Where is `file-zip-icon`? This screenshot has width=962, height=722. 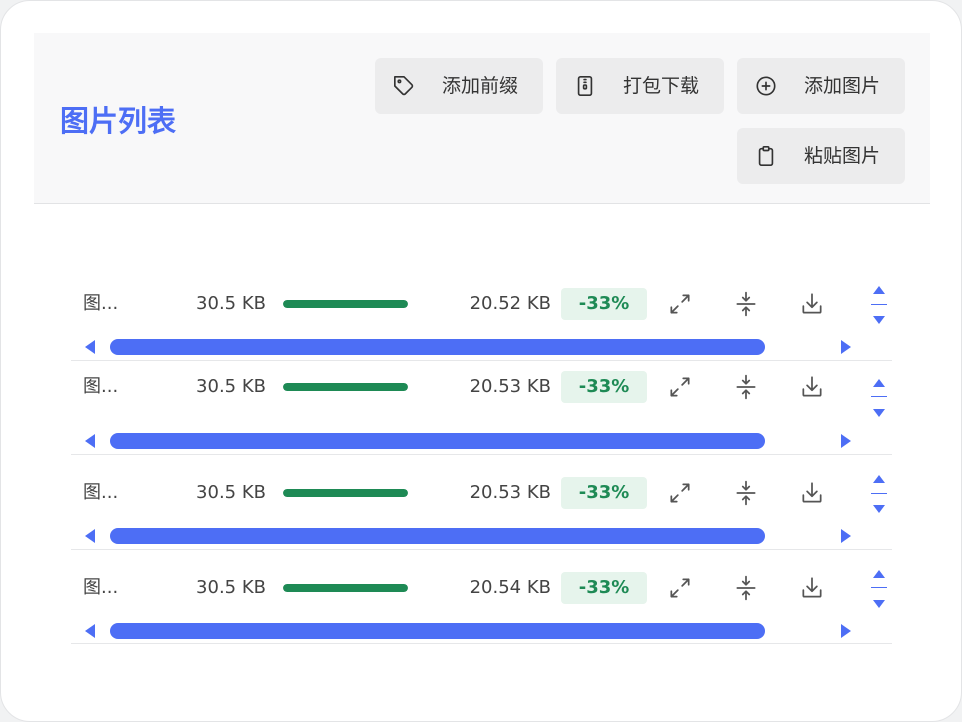 file-zip-icon is located at coordinates (585, 86).